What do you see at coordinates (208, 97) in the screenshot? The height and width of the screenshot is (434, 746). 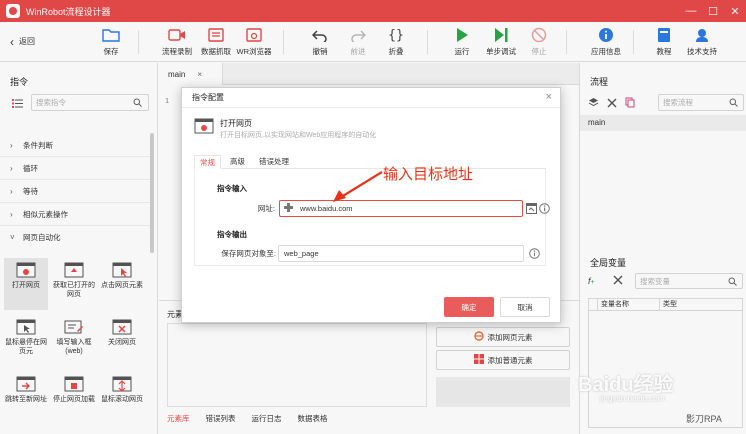 I see `dialog-title: 指令配置` at bounding box center [208, 97].